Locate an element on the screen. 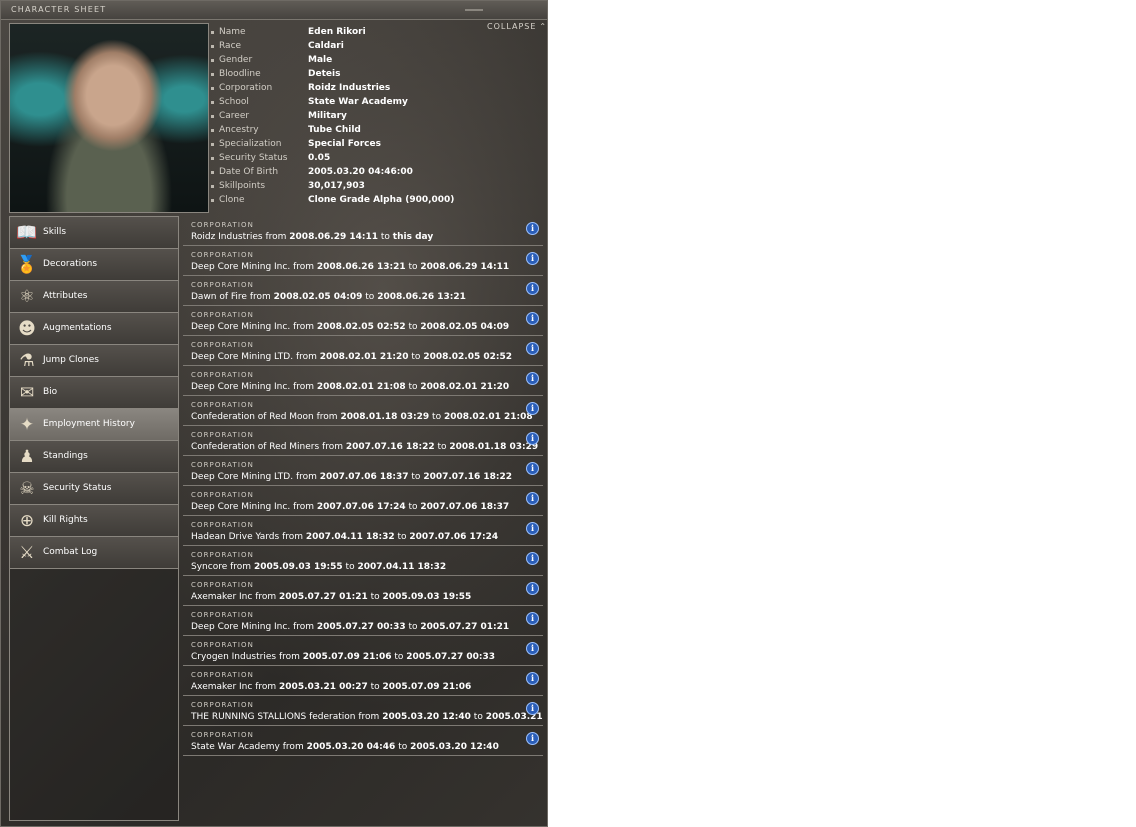 The width and height of the screenshot is (1136, 827). medal-icon: 🏅 is located at coordinates (27, 265).